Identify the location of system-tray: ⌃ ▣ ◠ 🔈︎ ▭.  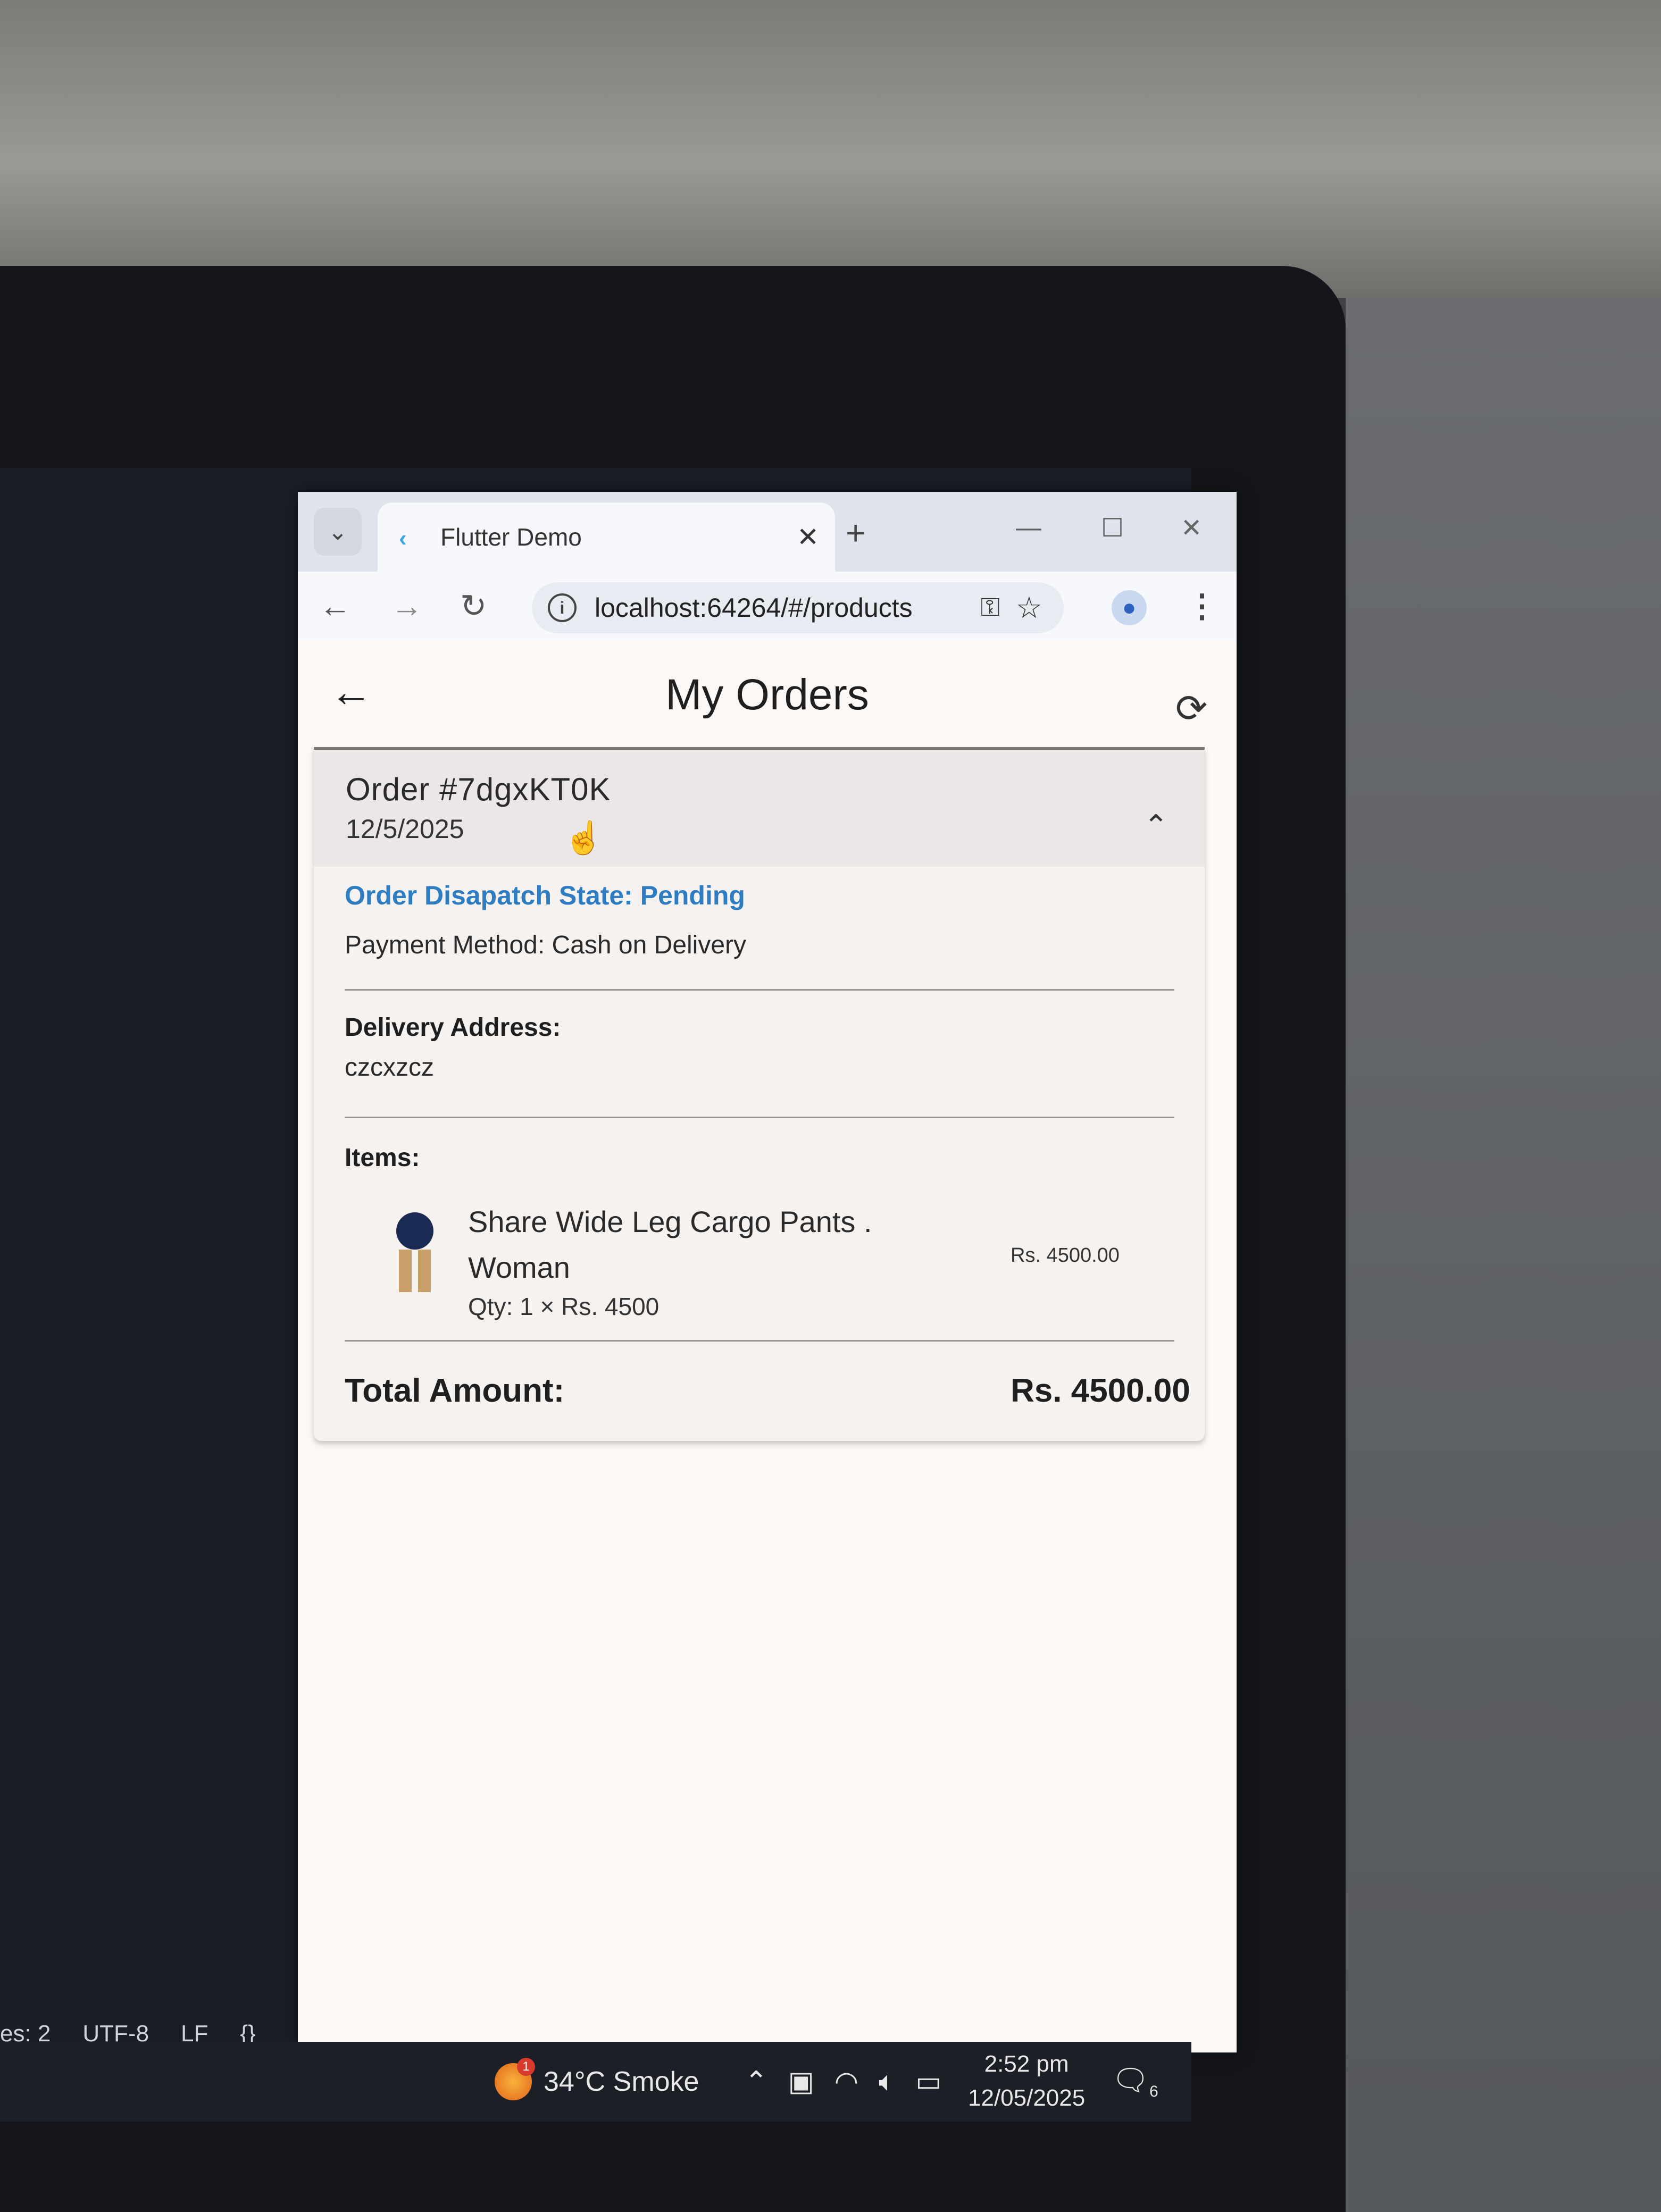
(843, 2082).